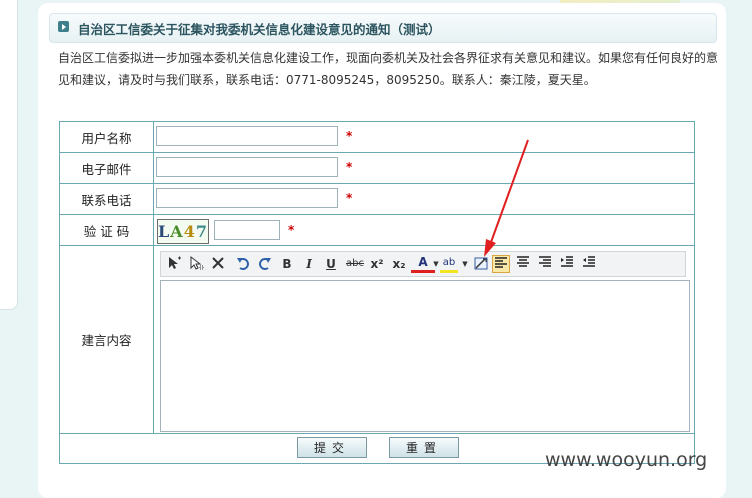  I want to click on annotation-arrow, so click(506, 198).